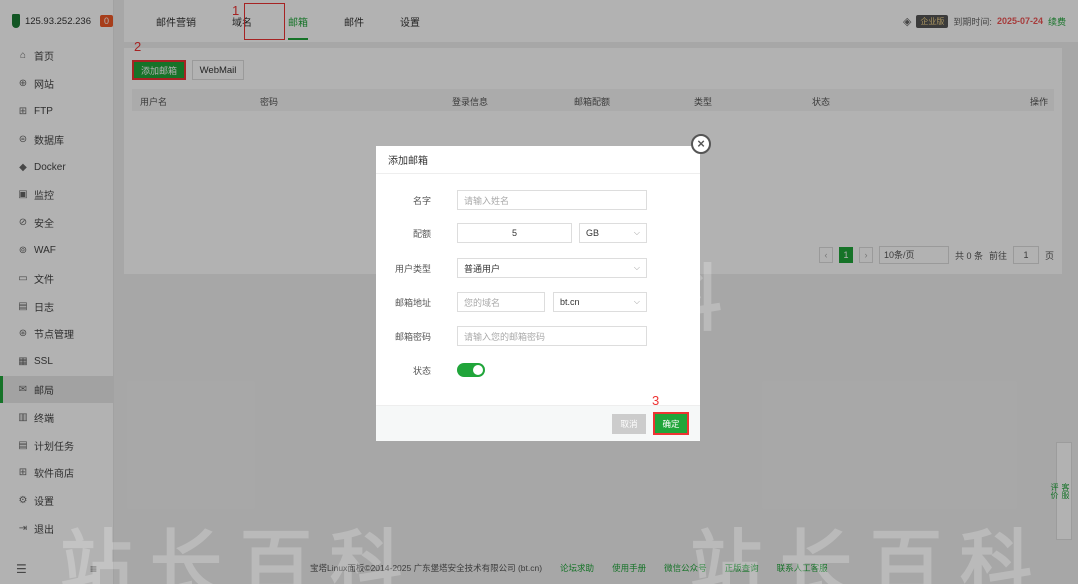  What do you see at coordinates (421, 233) in the screenshot?
I see `quota-label: 配额` at bounding box center [421, 233].